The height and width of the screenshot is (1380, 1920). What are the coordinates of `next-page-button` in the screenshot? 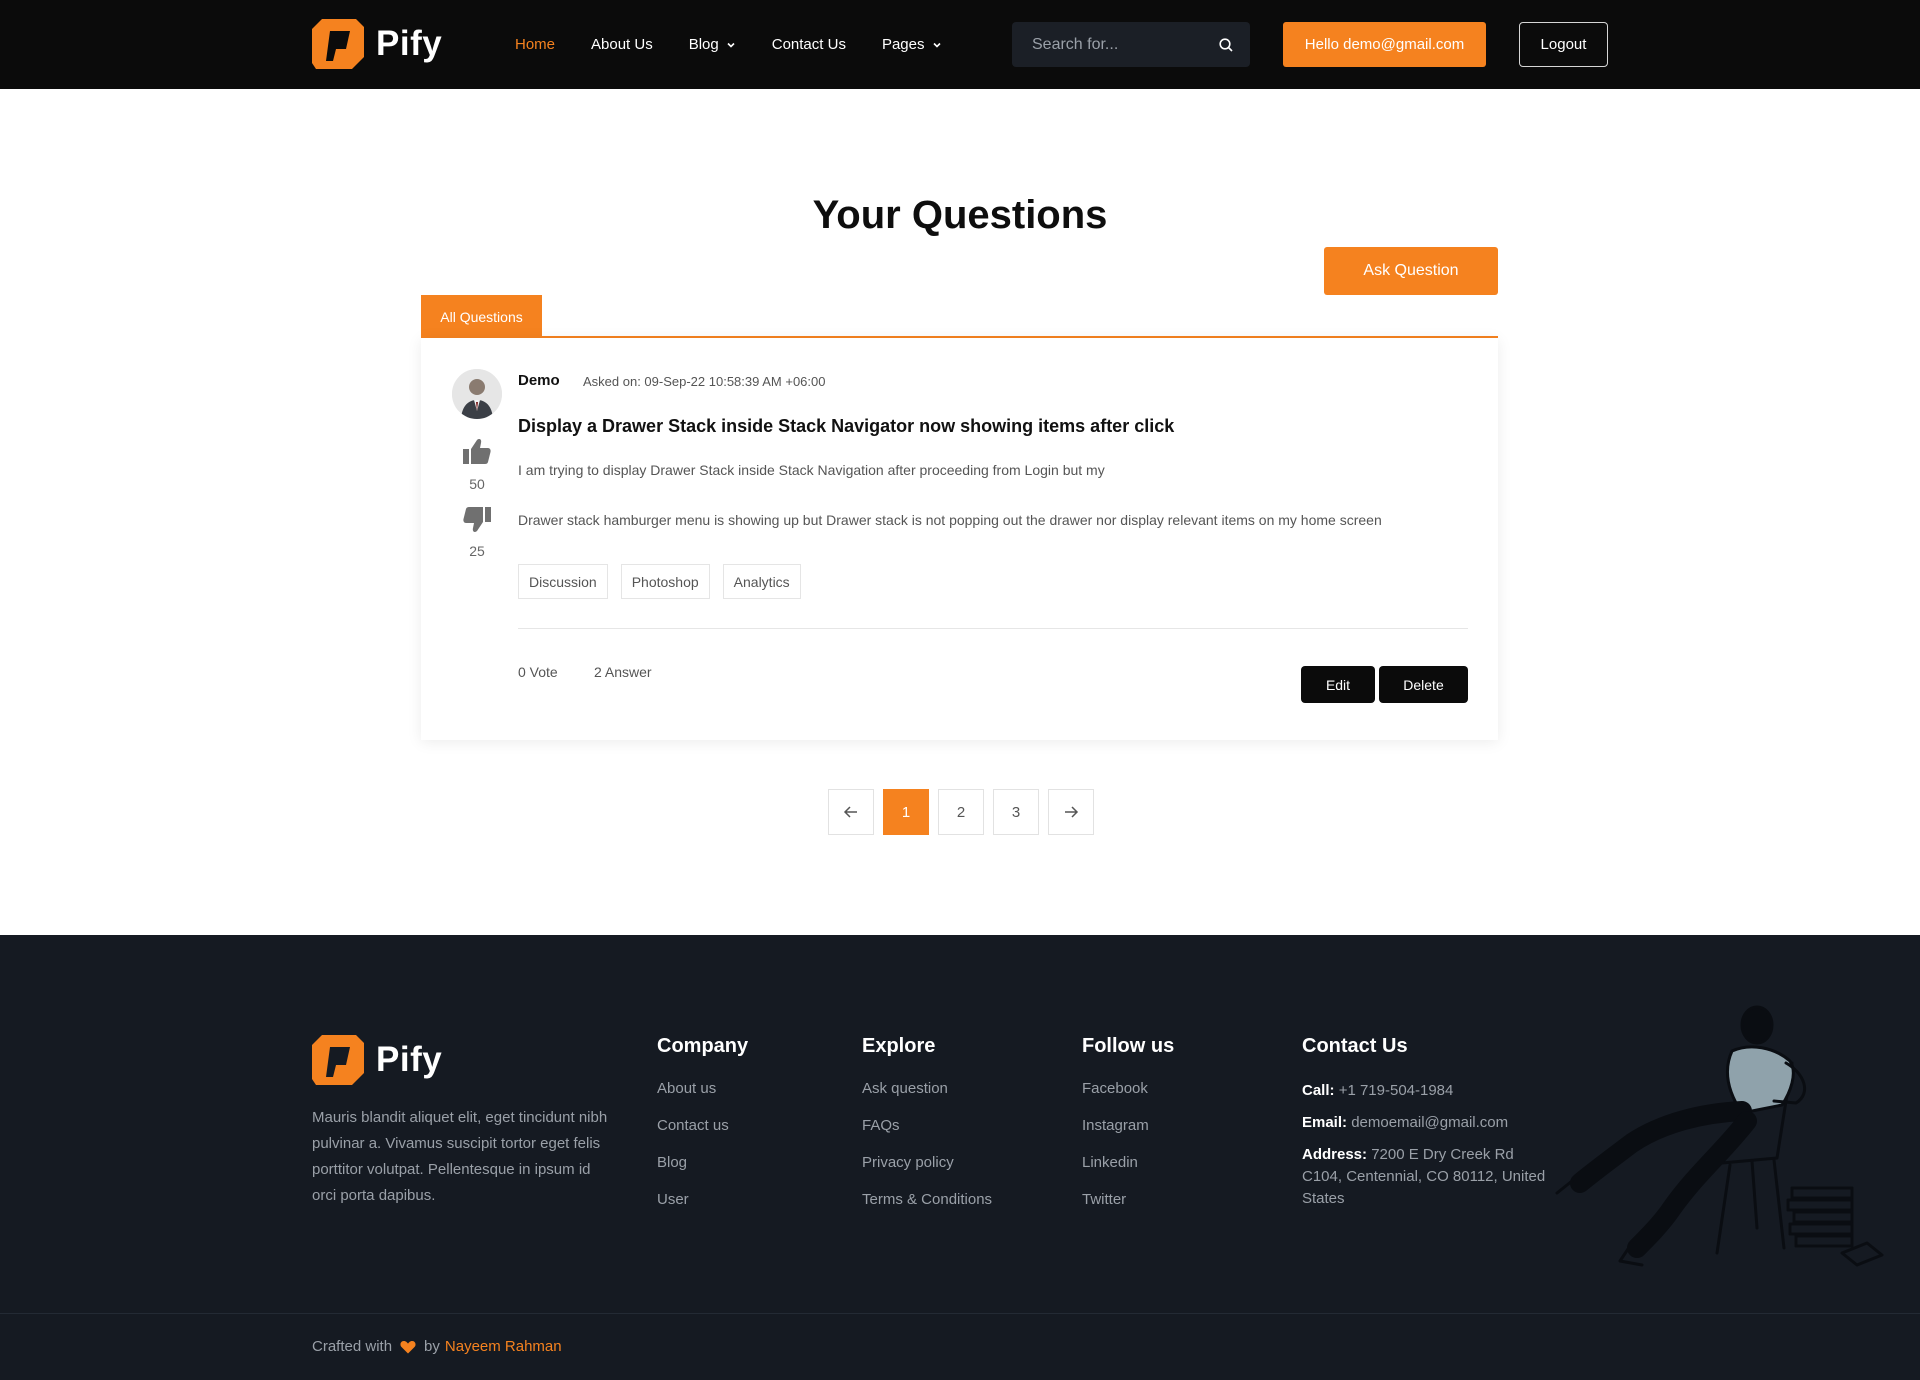 It's located at (1071, 812).